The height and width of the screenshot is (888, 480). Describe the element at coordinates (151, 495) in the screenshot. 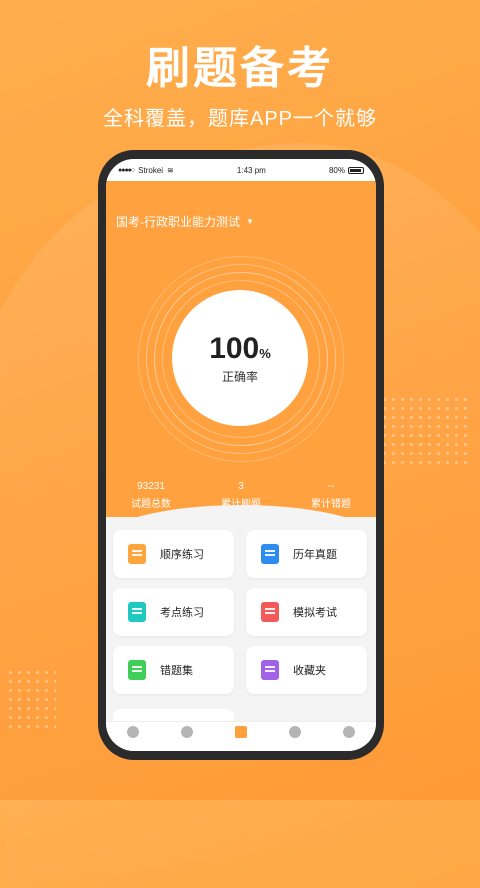

I see `stat-total-questions: 93231 试题总数` at that location.